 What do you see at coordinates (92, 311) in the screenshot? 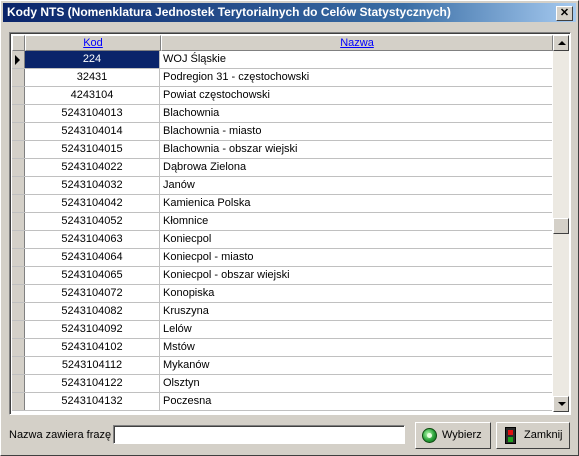
I see `cell-kod: 5243104082` at bounding box center [92, 311].